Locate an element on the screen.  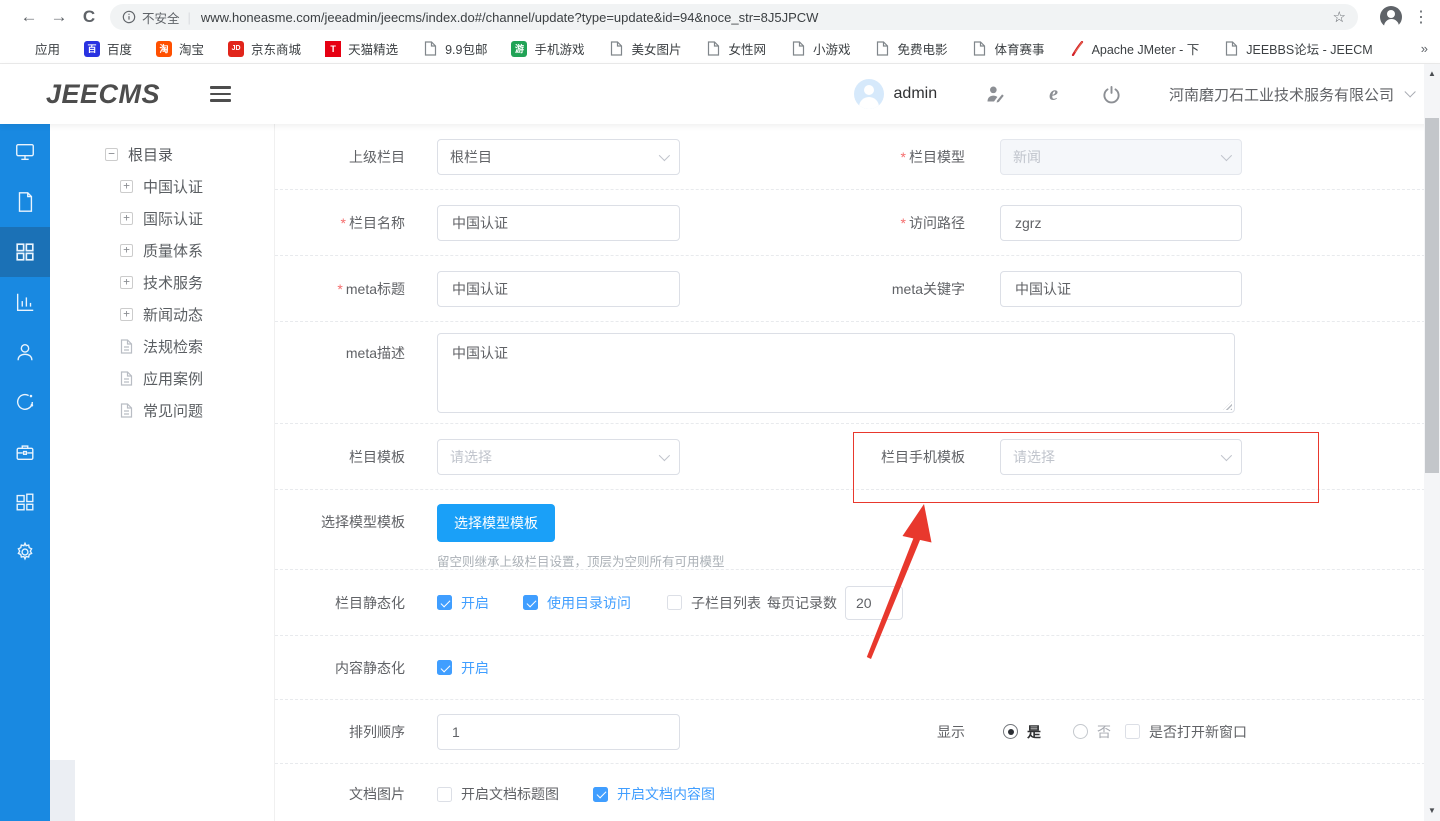
channel-name-input: 中国认证 is located at coordinates (558, 222).